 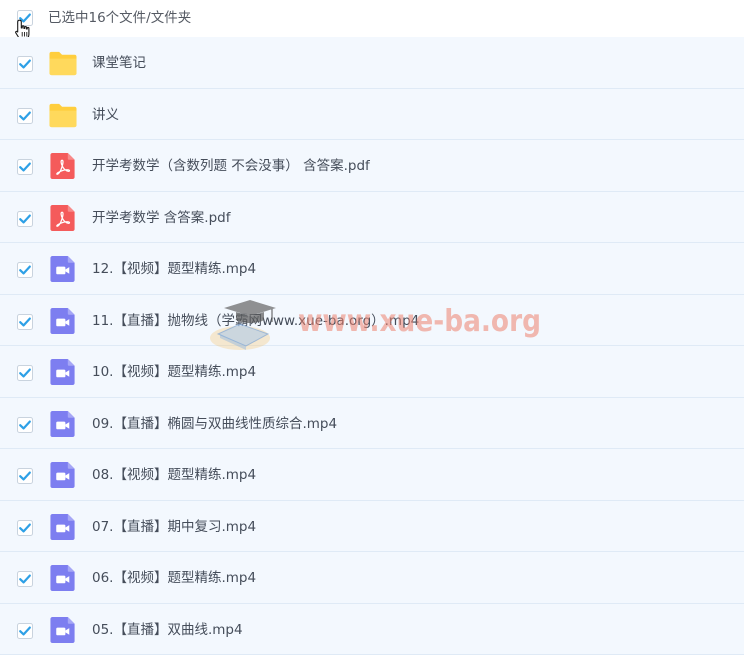 I want to click on file-row: 开学考数学（含数列题 不会没事） 含答案.pdf, so click(x=372, y=166).